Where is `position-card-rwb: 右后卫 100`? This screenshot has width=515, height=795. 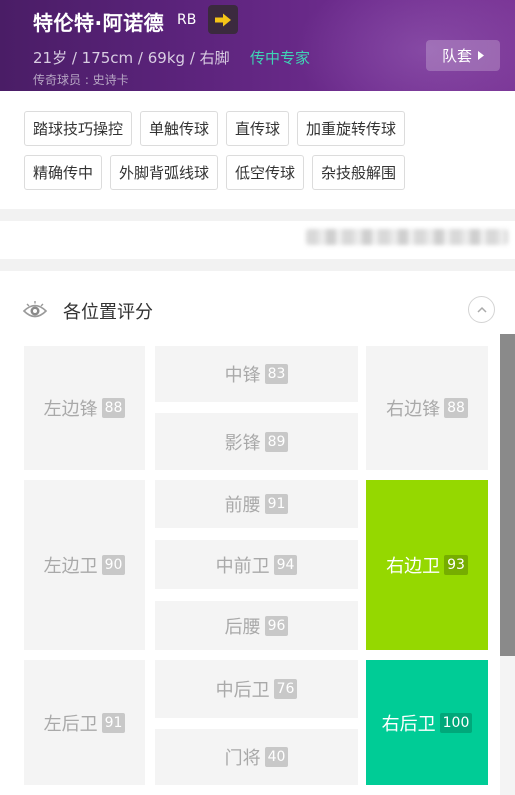 position-card-rwb: 右后卫 100 is located at coordinates (427, 722).